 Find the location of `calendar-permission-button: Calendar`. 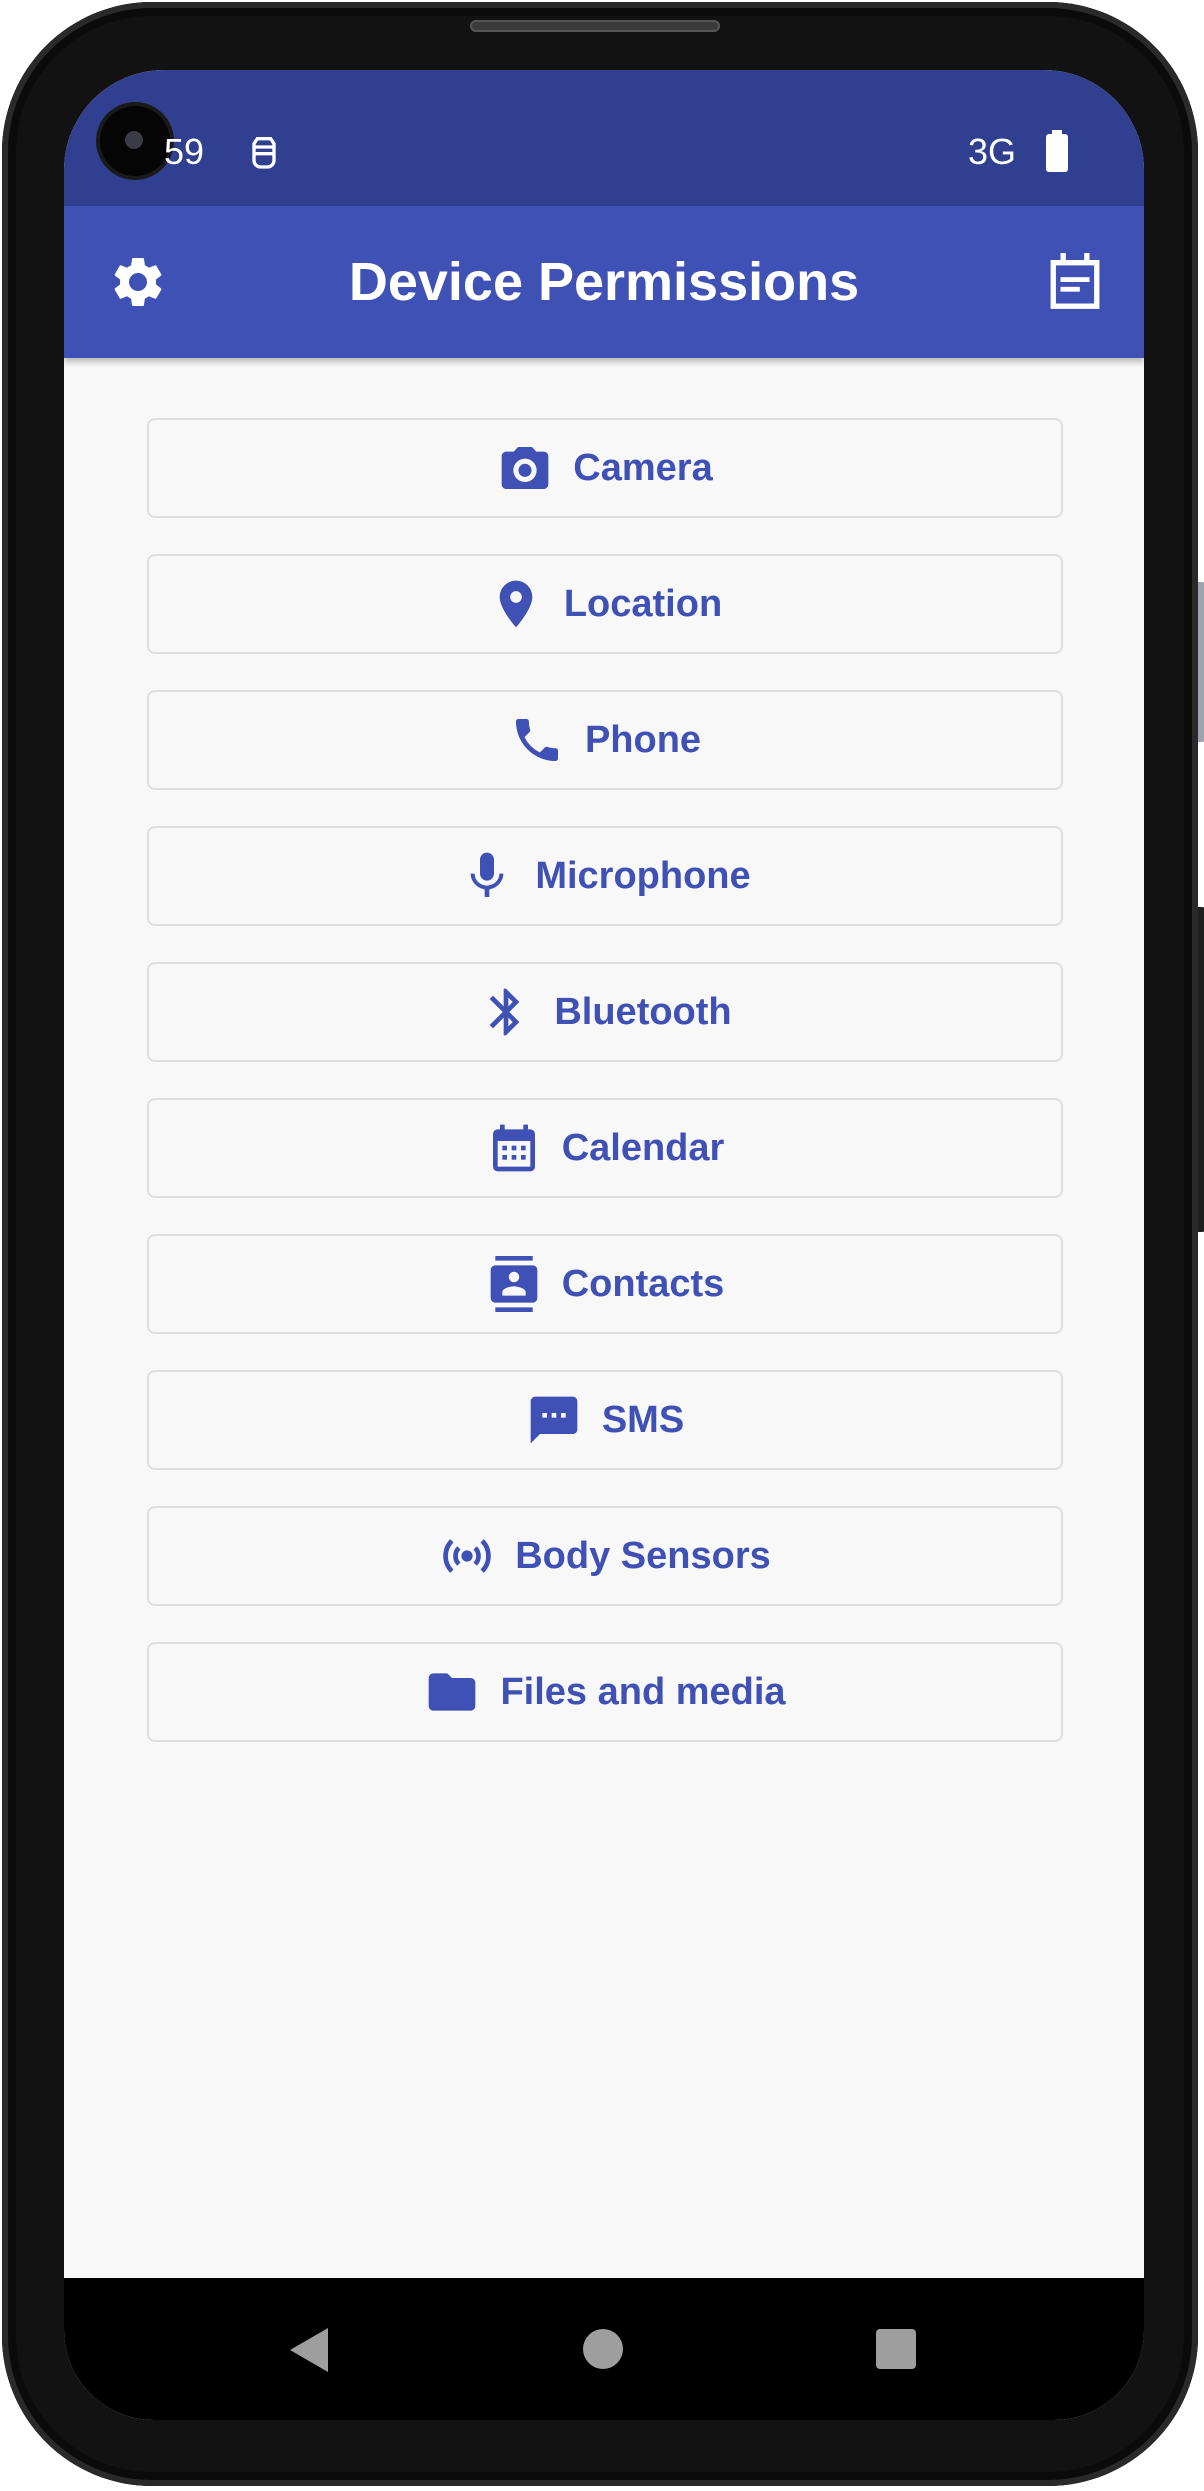

calendar-permission-button: Calendar is located at coordinates (605, 1148).